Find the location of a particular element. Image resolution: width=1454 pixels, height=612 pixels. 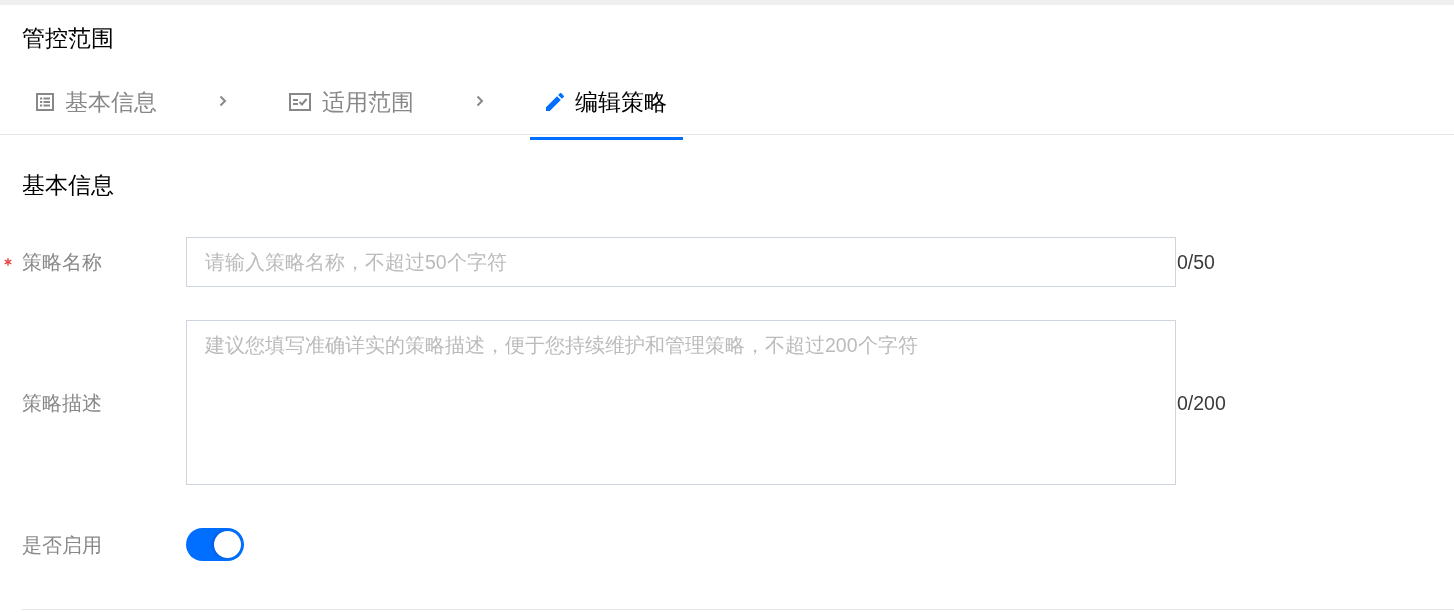

enable-toggle is located at coordinates (215, 544).